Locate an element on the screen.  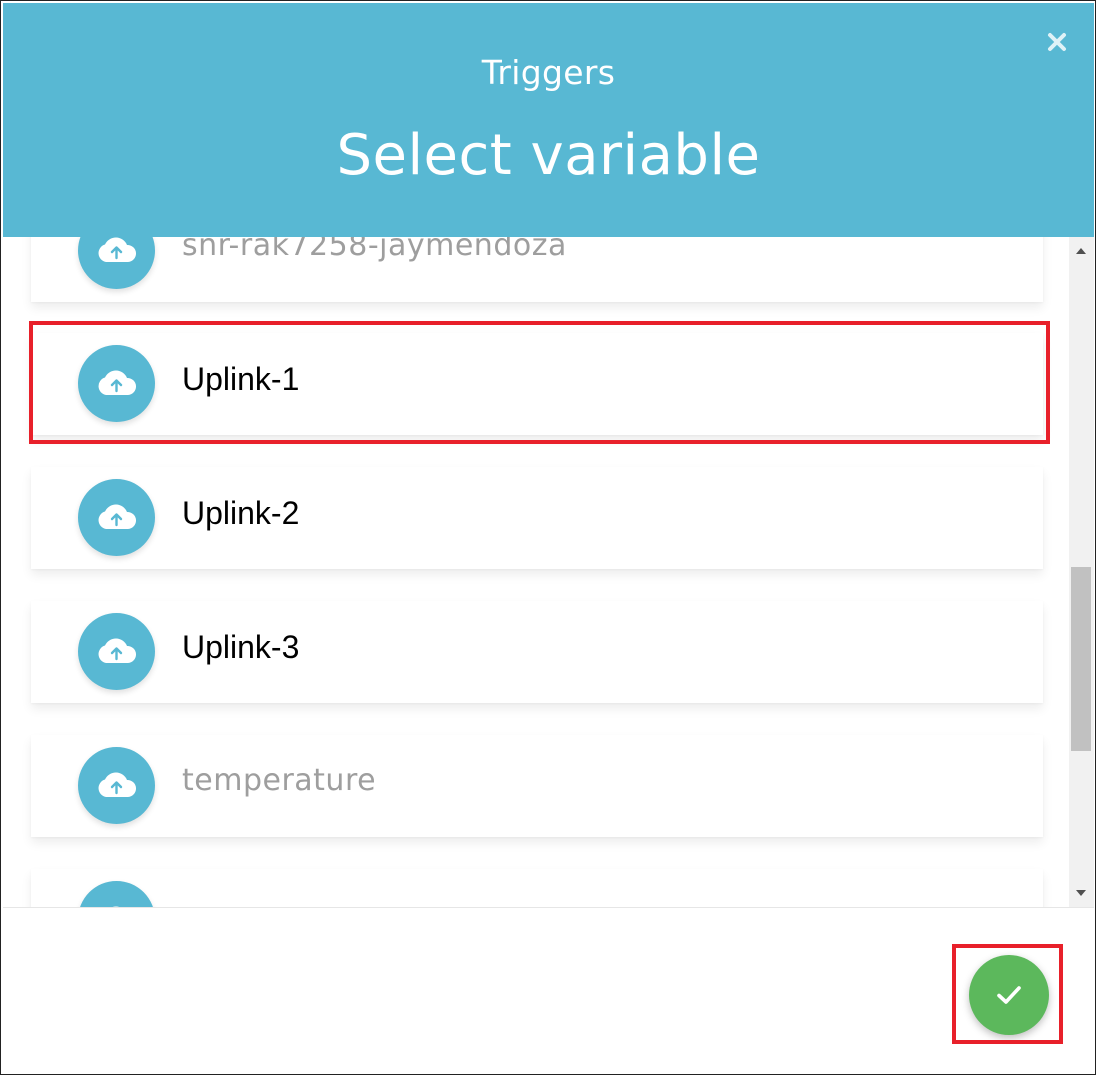
variable-item-uplink-3: Uplink-3 is located at coordinates (537, 652).